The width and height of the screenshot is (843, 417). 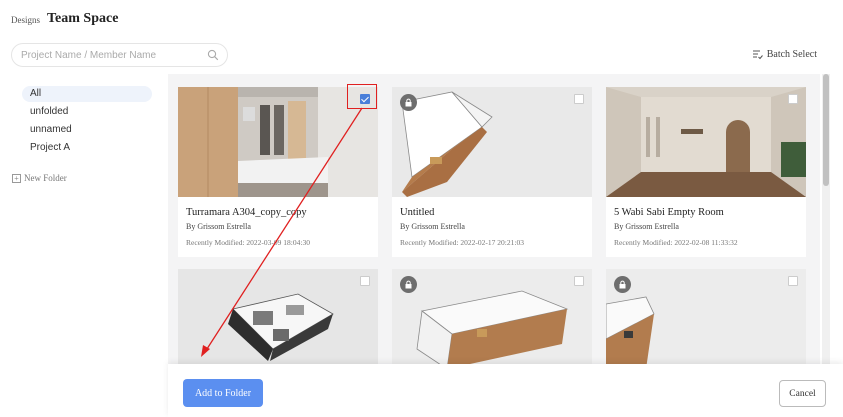 I want to click on cancel-button: Cancel, so click(x=802, y=393).